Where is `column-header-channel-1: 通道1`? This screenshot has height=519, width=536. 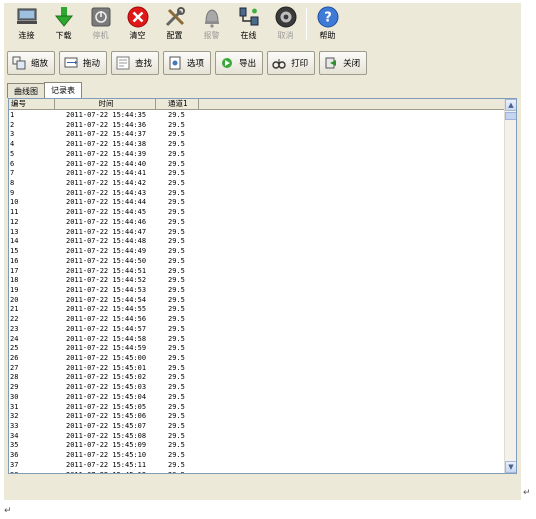 column-header-channel-1: 通道1 is located at coordinates (177, 104).